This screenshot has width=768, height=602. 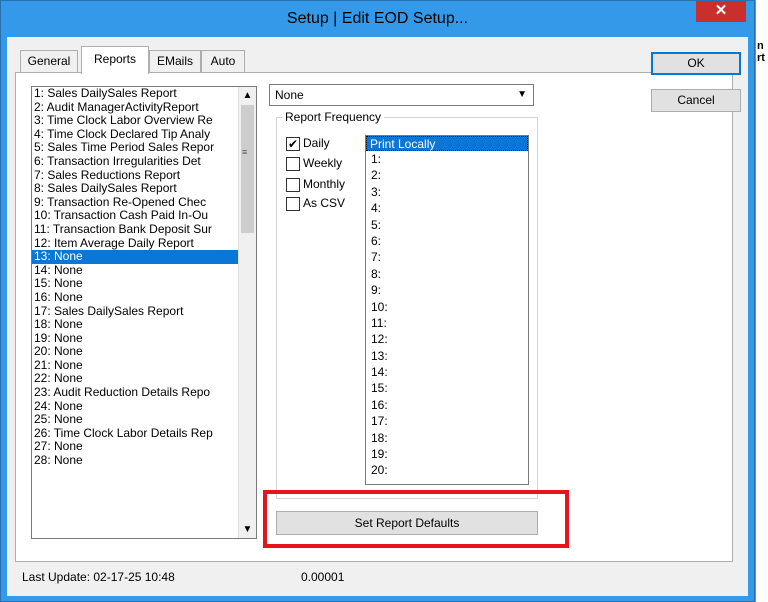 I want to click on last-update-text: Last Update: 02-17-25 10:48, so click(x=98, y=577).